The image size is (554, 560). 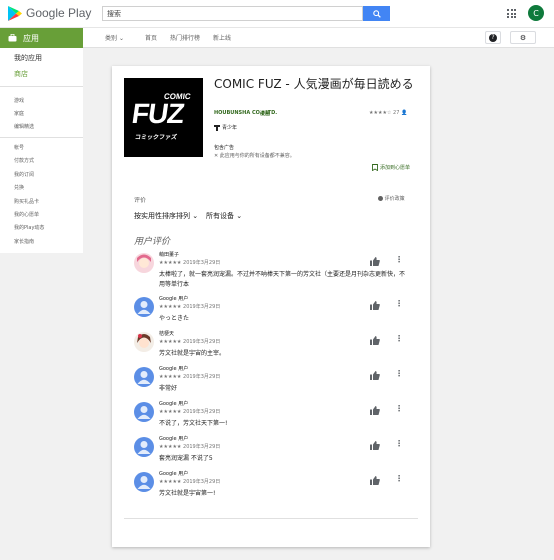 What do you see at coordinates (19, 187) in the screenshot?
I see `sidebar-item-redeem: 兑换` at bounding box center [19, 187].